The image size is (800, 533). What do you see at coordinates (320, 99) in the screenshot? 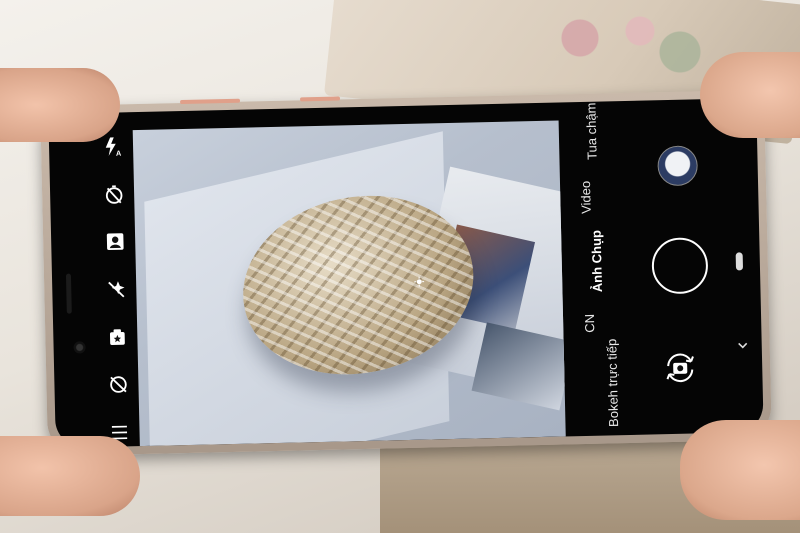
I see `power-button` at bounding box center [320, 99].